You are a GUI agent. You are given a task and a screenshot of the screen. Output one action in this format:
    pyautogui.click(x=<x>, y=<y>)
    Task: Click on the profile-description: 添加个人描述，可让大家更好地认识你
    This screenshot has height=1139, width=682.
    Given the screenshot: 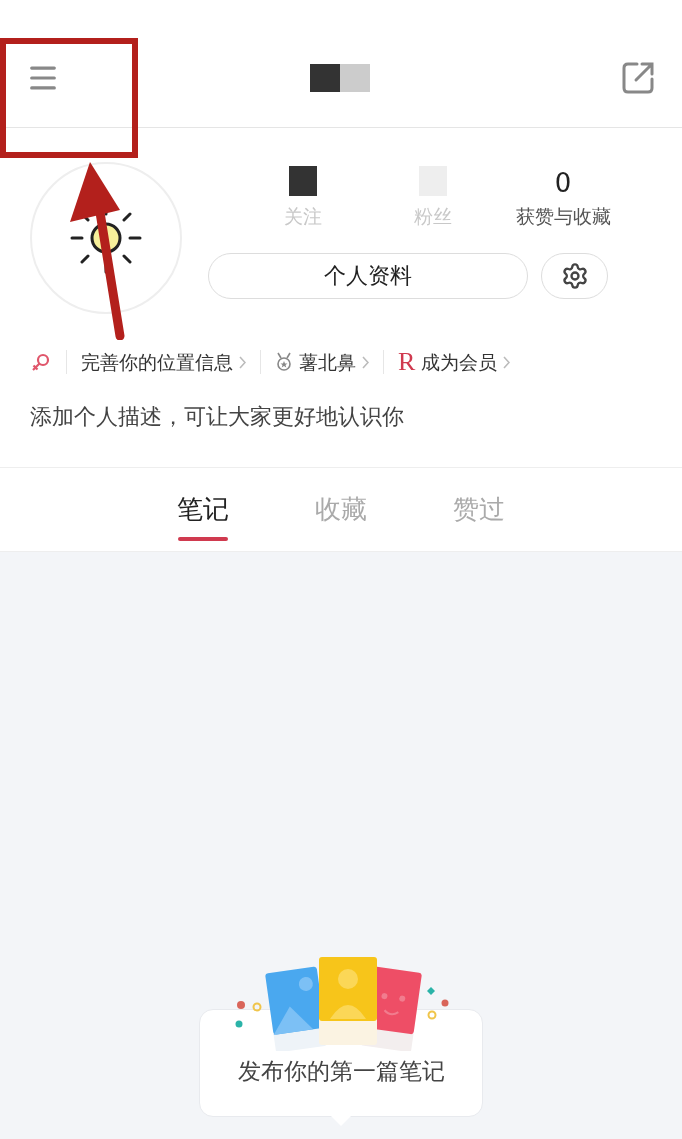 What is the action you would take?
    pyautogui.click(x=217, y=417)
    